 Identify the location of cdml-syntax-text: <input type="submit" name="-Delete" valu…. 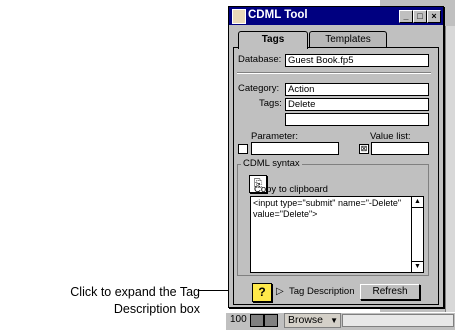
(327, 208).